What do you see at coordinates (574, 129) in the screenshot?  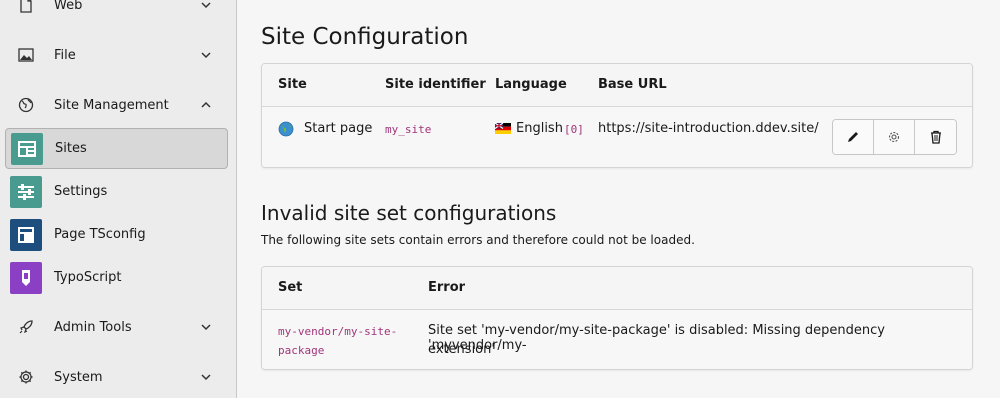 I see `language-id: [0]` at bounding box center [574, 129].